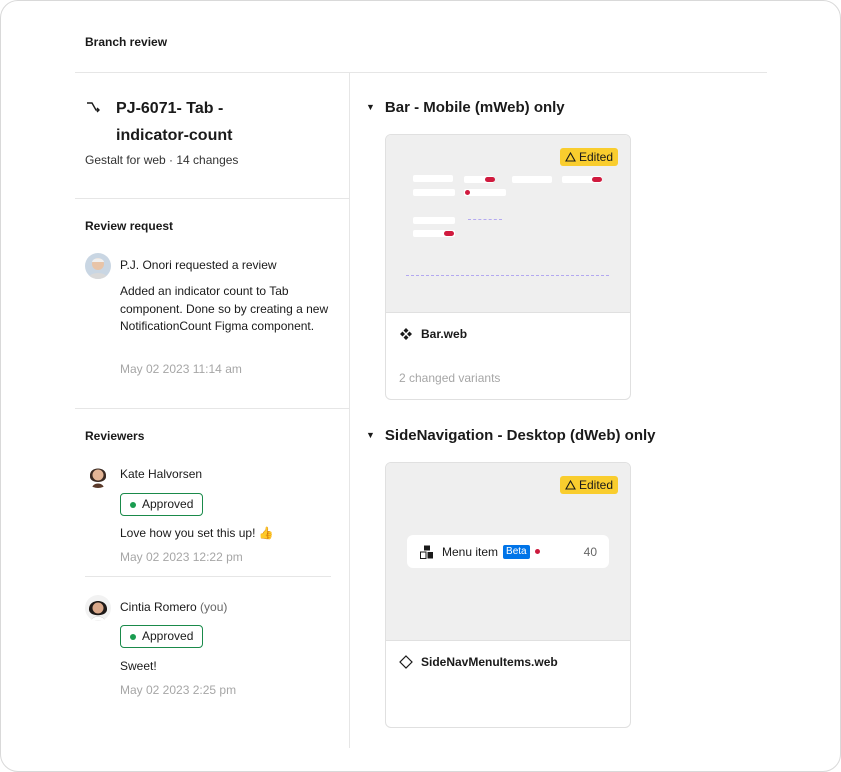 The width and height of the screenshot is (841, 772). What do you see at coordinates (115, 436) in the screenshot?
I see `reviewers-heading: Reviewers` at bounding box center [115, 436].